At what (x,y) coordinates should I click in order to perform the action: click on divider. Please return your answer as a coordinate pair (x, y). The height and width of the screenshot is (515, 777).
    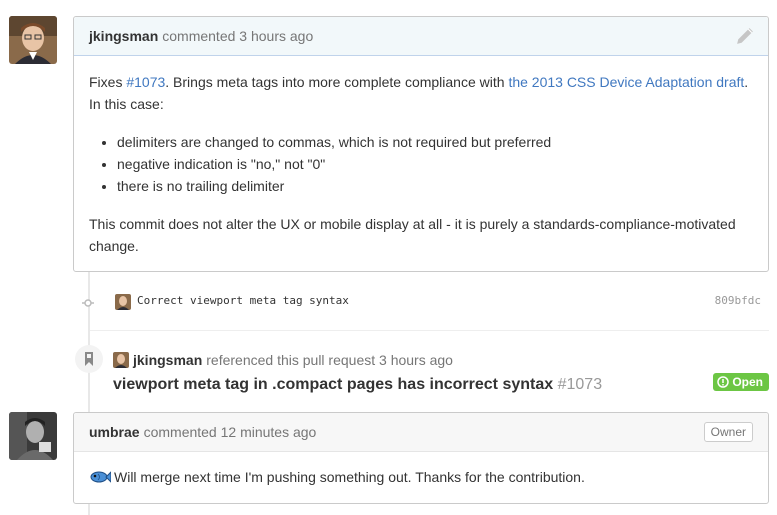
    Looking at the image, I should click on (429, 330).